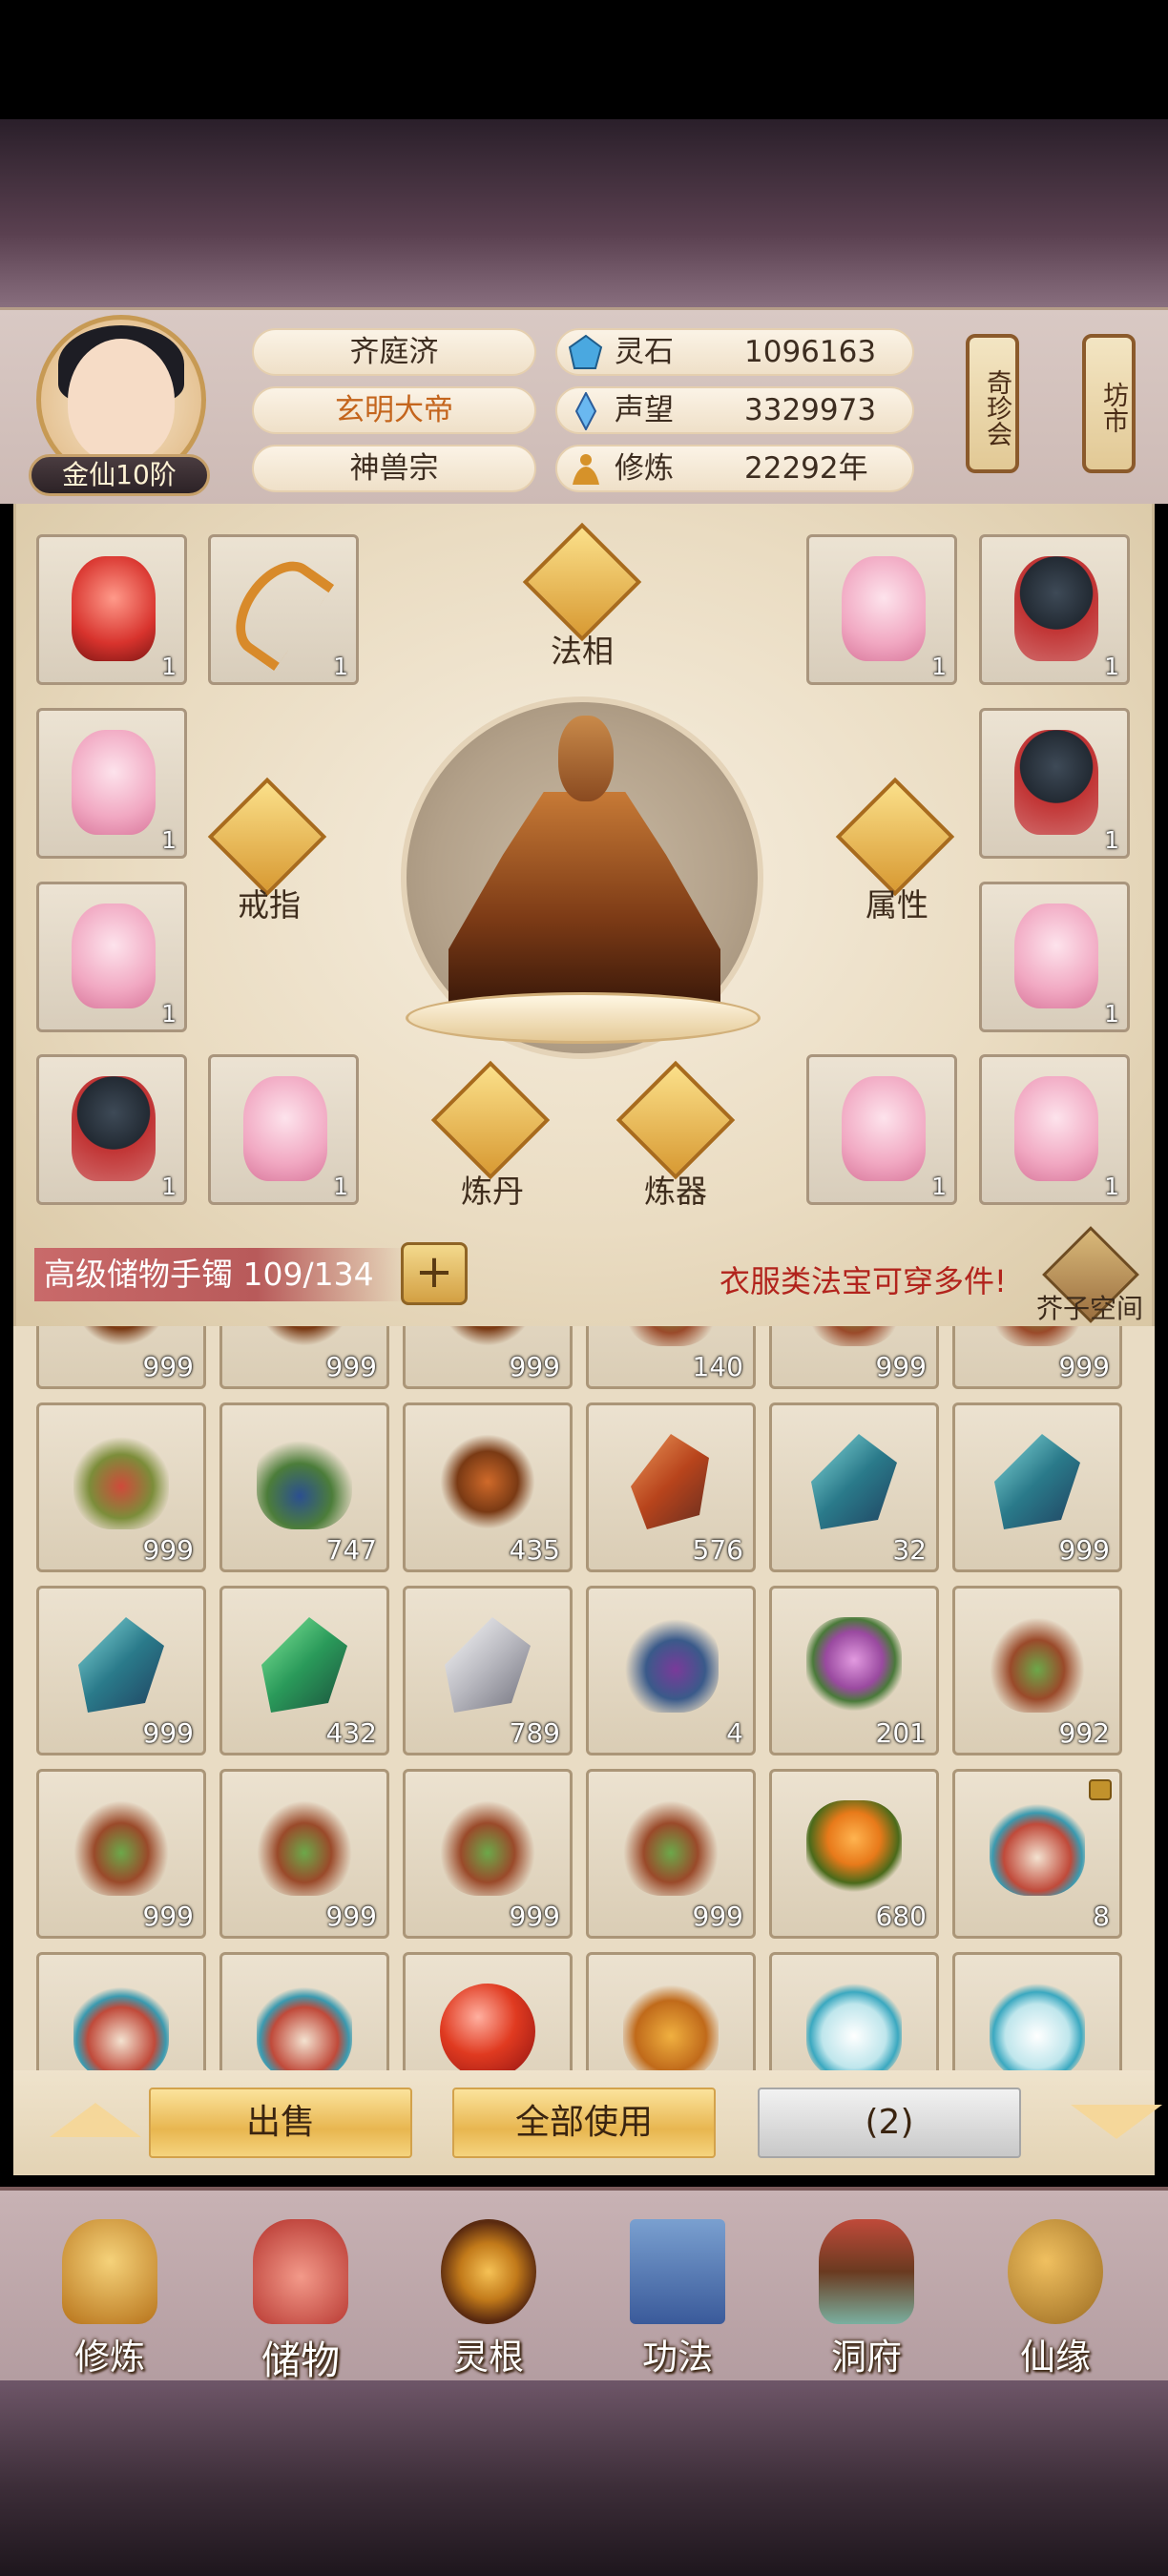 This screenshot has width=1168, height=2576. What do you see at coordinates (488, 1665) in the screenshot?
I see `greystone-icon` at bounding box center [488, 1665].